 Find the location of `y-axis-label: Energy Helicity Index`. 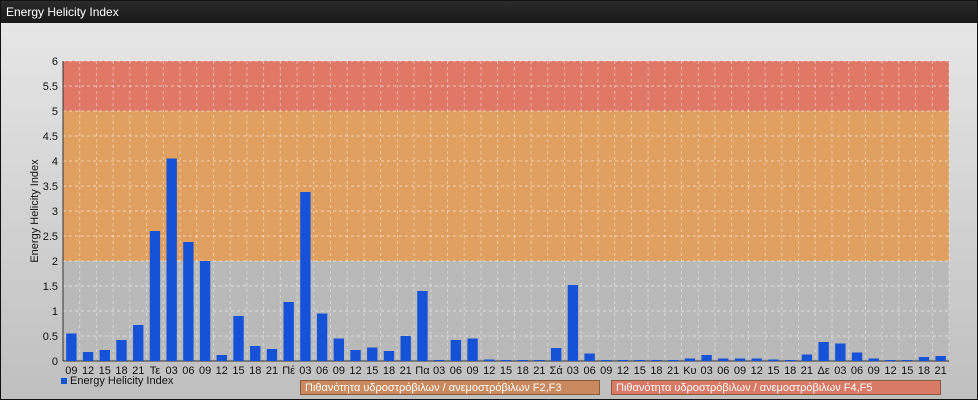

y-axis-label: Energy Helicity Index is located at coordinates (35, 211).